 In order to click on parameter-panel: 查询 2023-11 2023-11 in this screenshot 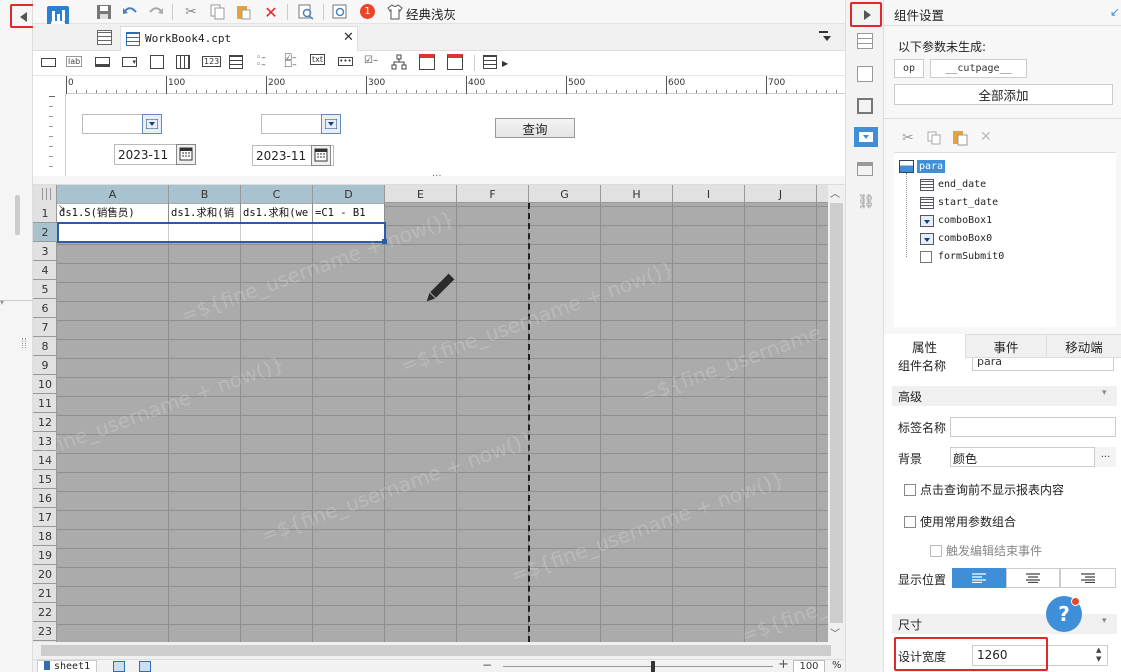, I will do `click(455, 135)`.